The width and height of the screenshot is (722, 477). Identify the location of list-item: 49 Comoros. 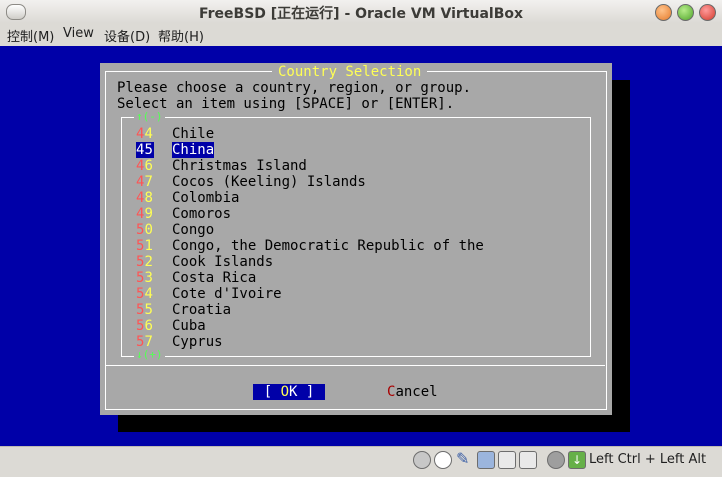
(183, 214).